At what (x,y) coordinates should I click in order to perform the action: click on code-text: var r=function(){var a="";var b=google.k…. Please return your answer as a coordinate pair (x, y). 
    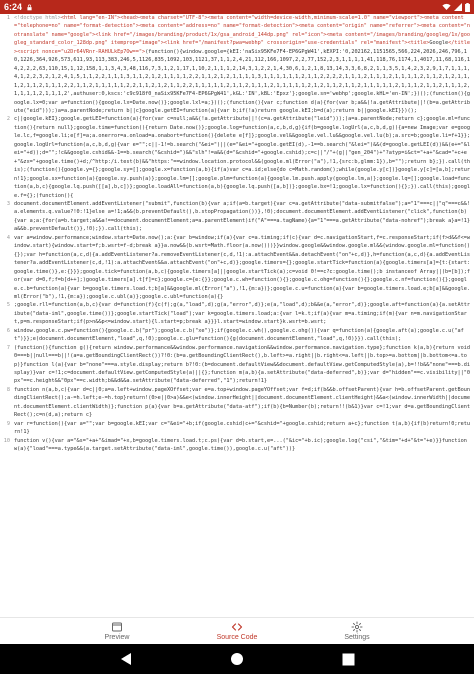
    Looking at the image, I should click on (242, 428).